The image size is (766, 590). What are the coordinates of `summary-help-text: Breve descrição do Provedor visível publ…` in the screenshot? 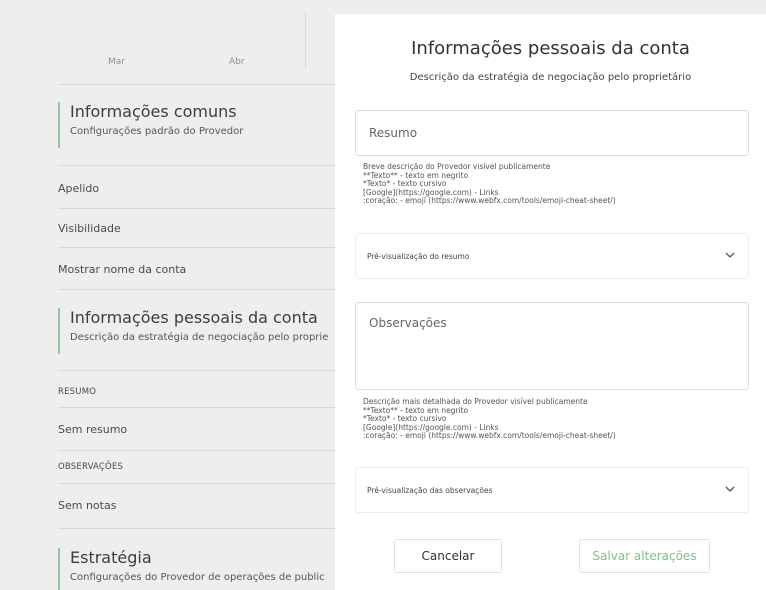 It's located at (489, 184).